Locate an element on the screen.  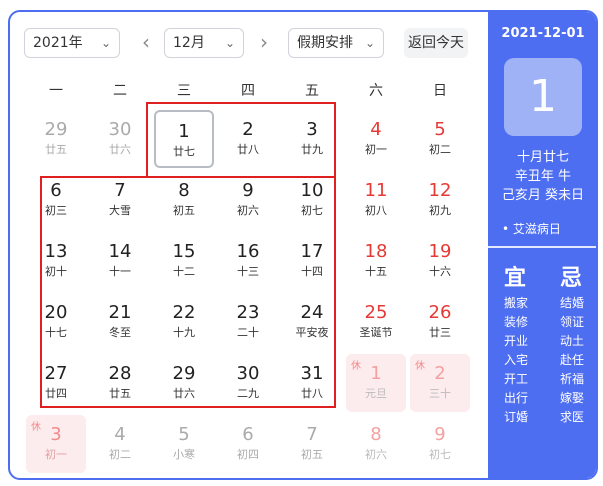
yi-item: 订婚 is located at coordinates (516, 417).